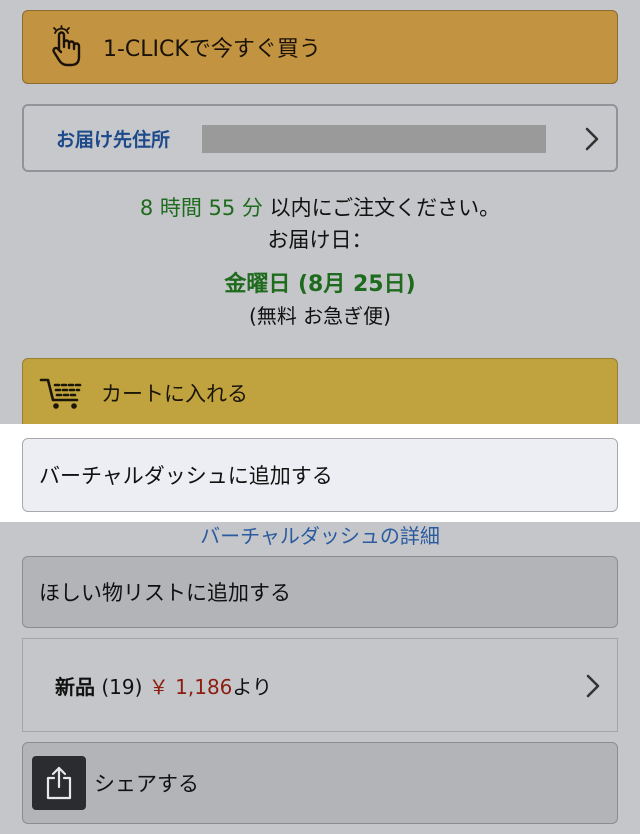  Describe the element at coordinates (165, 593) in the screenshot. I see `add-to-wishlist-label: ほしい物リストに追加する` at that location.